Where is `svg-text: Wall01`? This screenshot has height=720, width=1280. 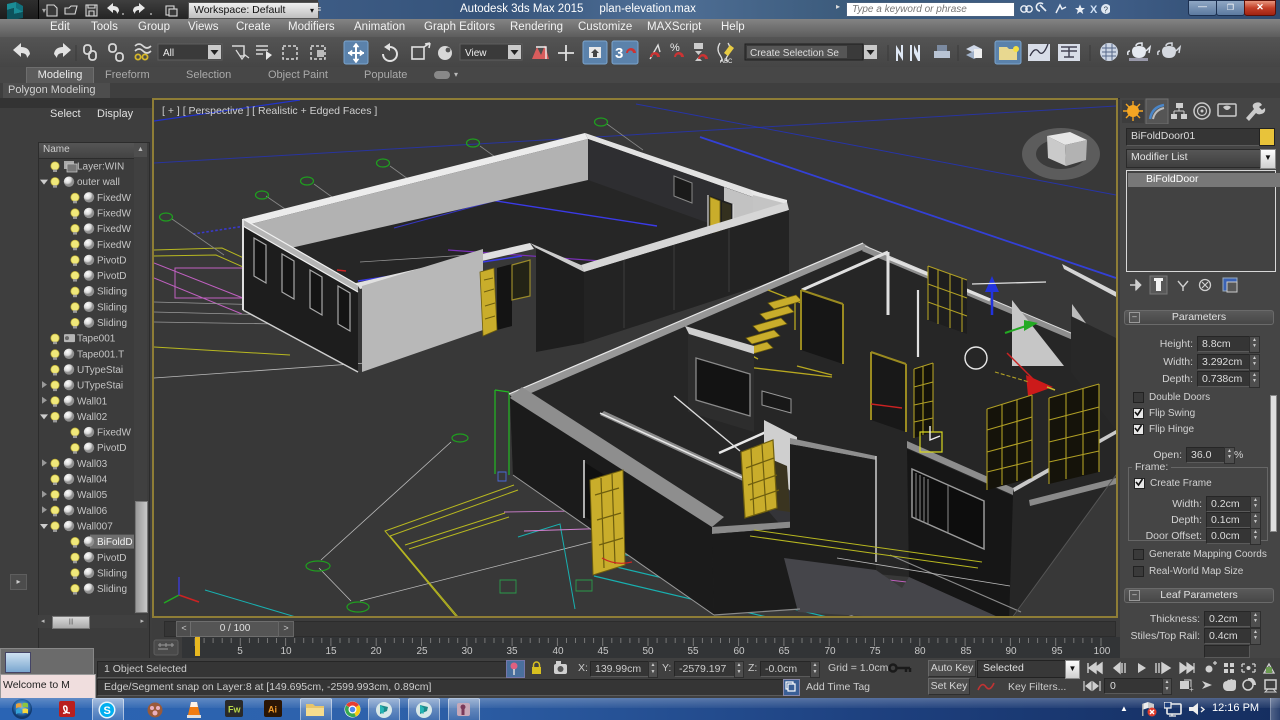
svg-text: Wall01 is located at coordinates (92, 401).